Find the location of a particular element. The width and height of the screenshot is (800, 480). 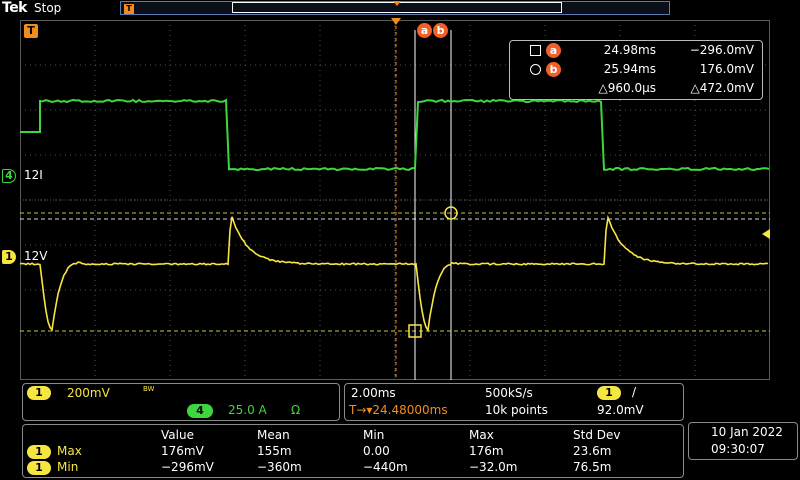

ch1-scale-badge: 1 is located at coordinates (39, 393).